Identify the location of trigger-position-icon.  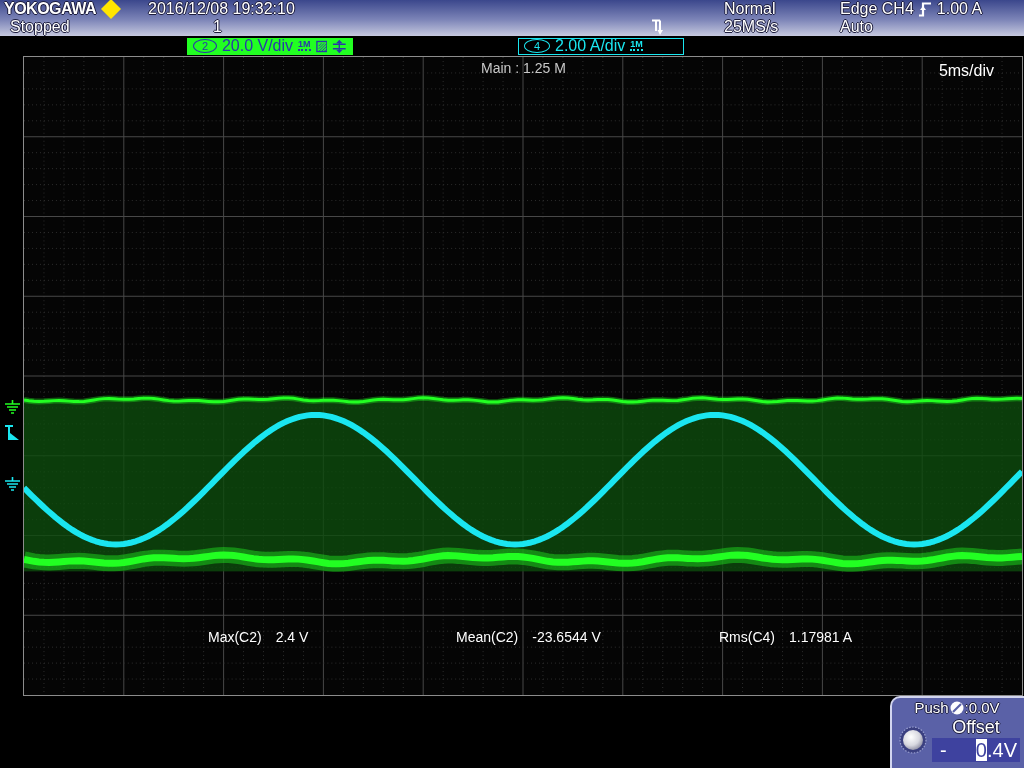
(658, 27).